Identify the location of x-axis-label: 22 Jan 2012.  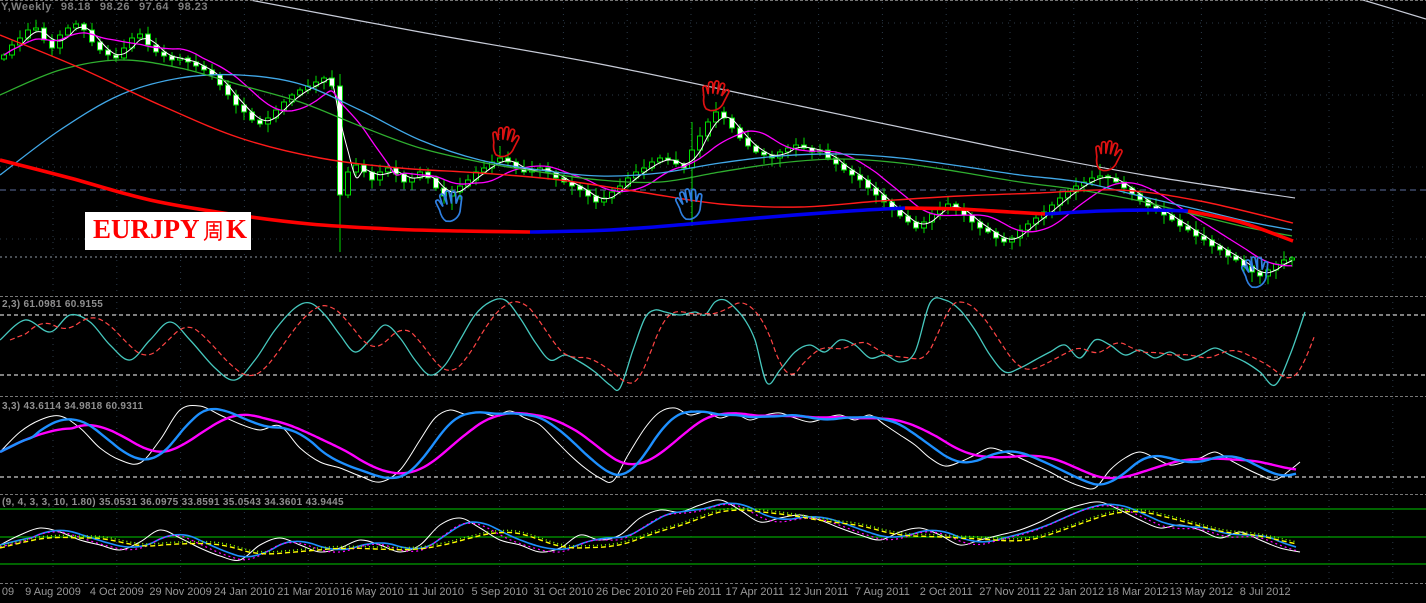
(1074, 592).